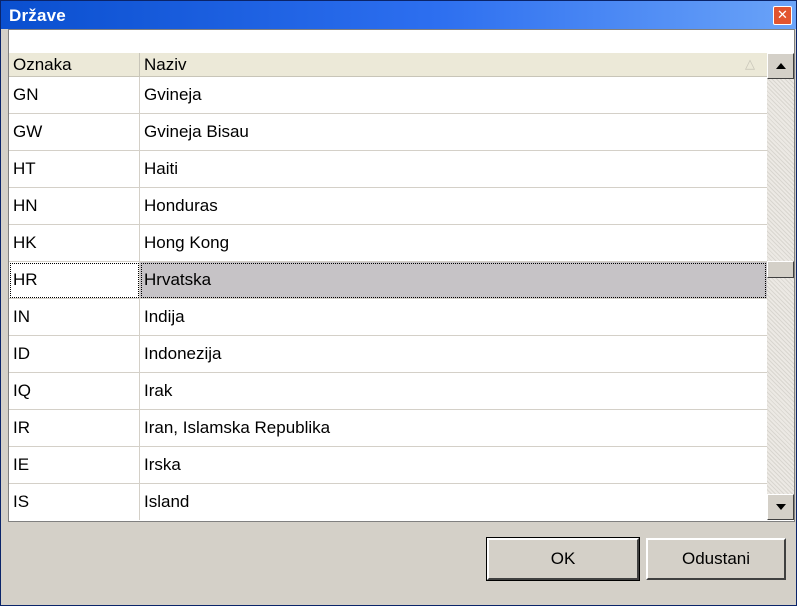 The image size is (797, 606). Describe the element at coordinates (37, 15) in the screenshot. I see `window-title: Države` at that location.